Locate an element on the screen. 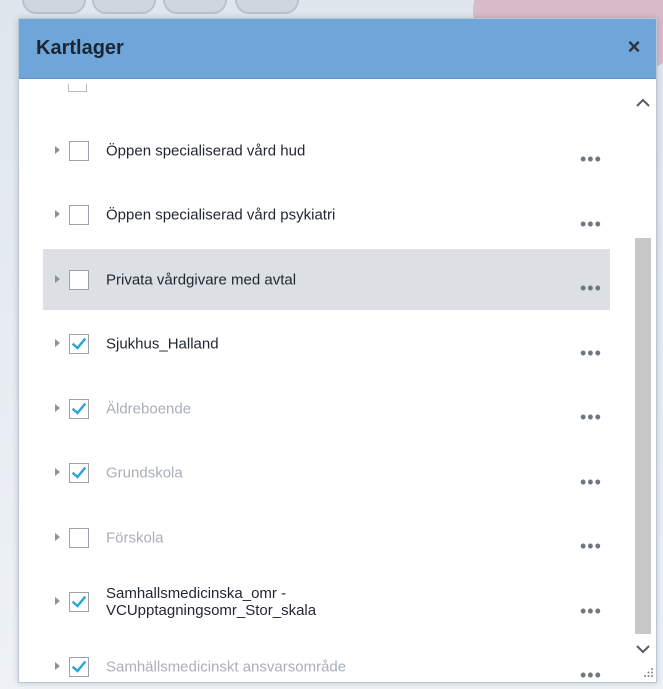  chevron-up-icon is located at coordinates (643, 102).